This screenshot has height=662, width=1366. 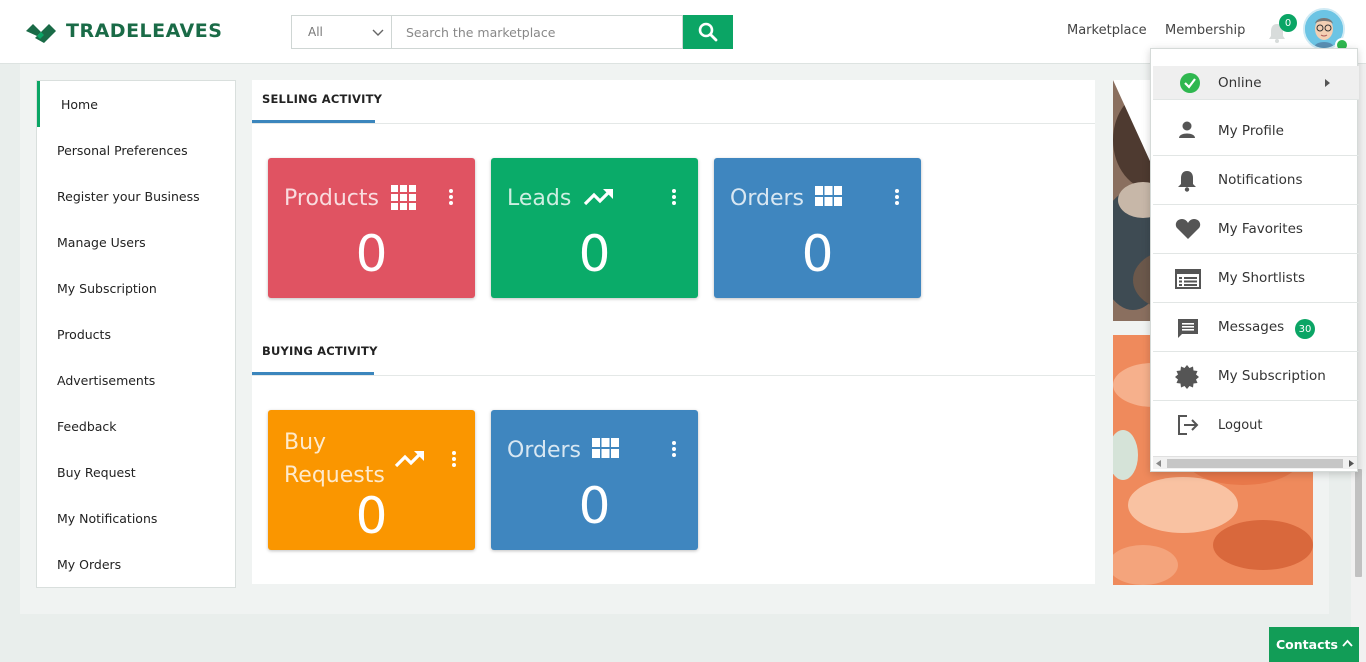 I want to click on leads-card: Leads 0, so click(x=594, y=228).